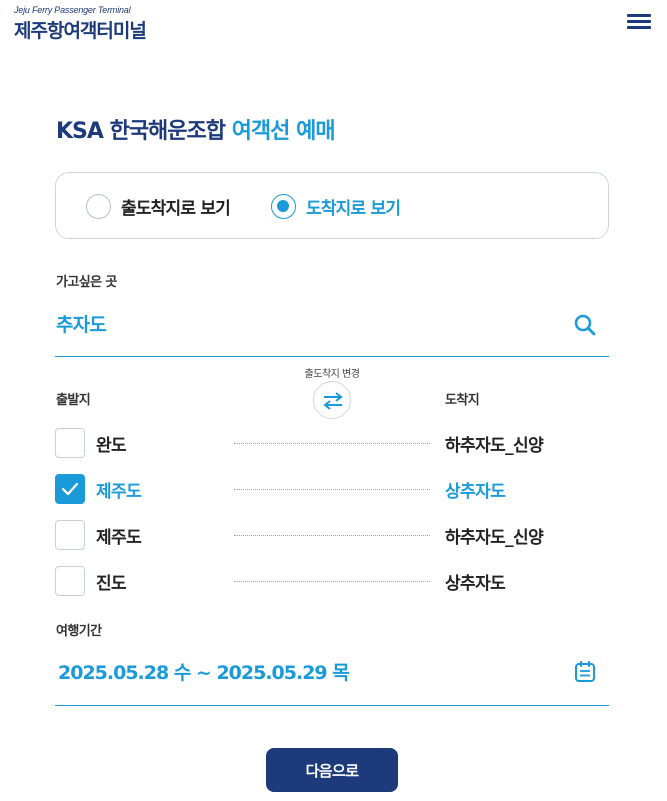 The height and width of the screenshot is (801, 667). I want to click on route-origin: 완도, so click(111, 446).